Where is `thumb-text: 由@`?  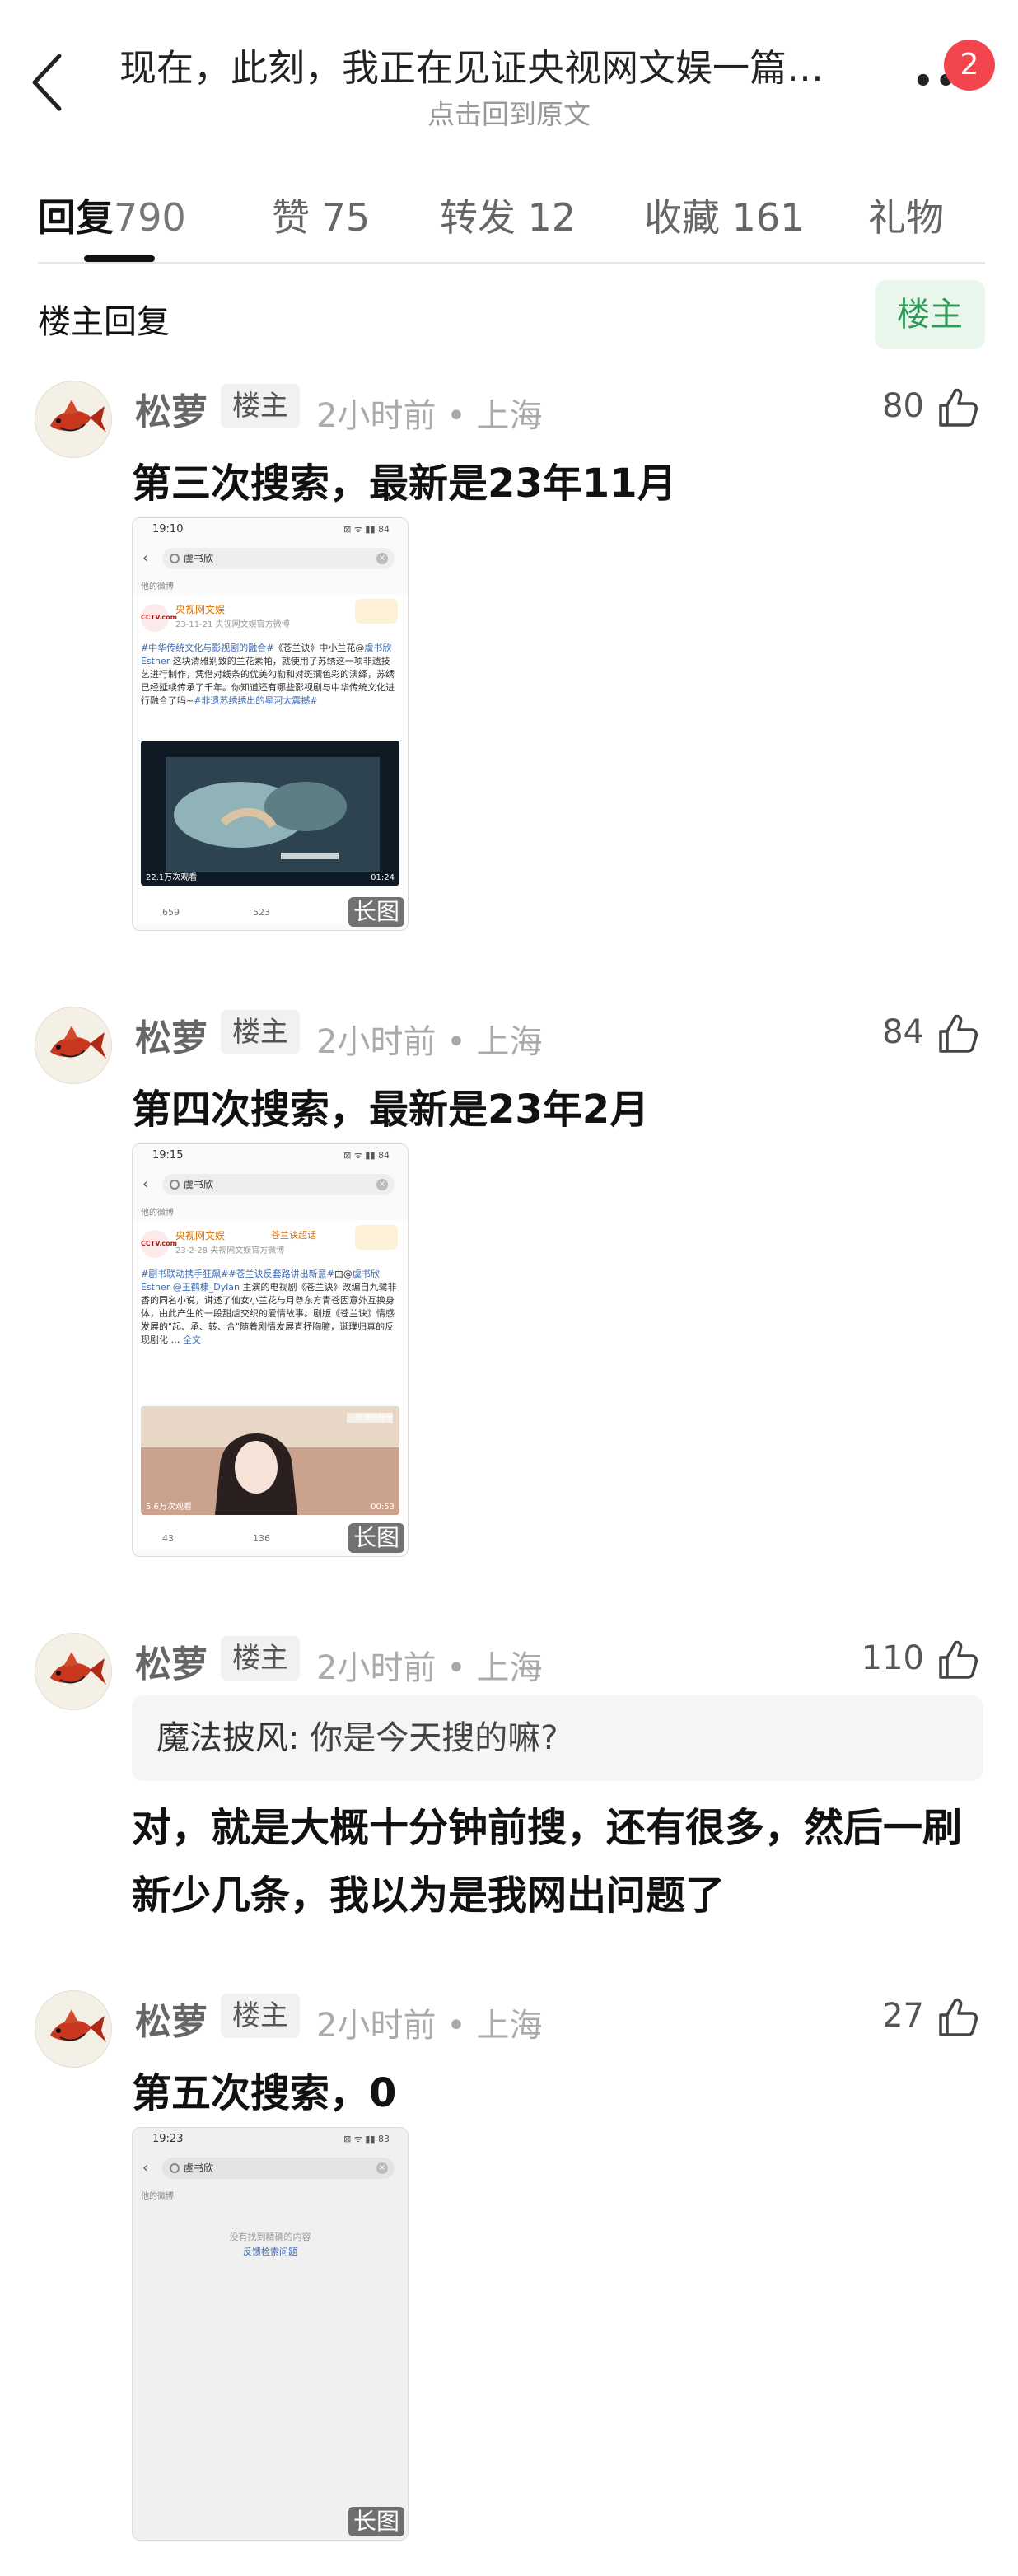 thumb-text: 由@ is located at coordinates (343, 1274).